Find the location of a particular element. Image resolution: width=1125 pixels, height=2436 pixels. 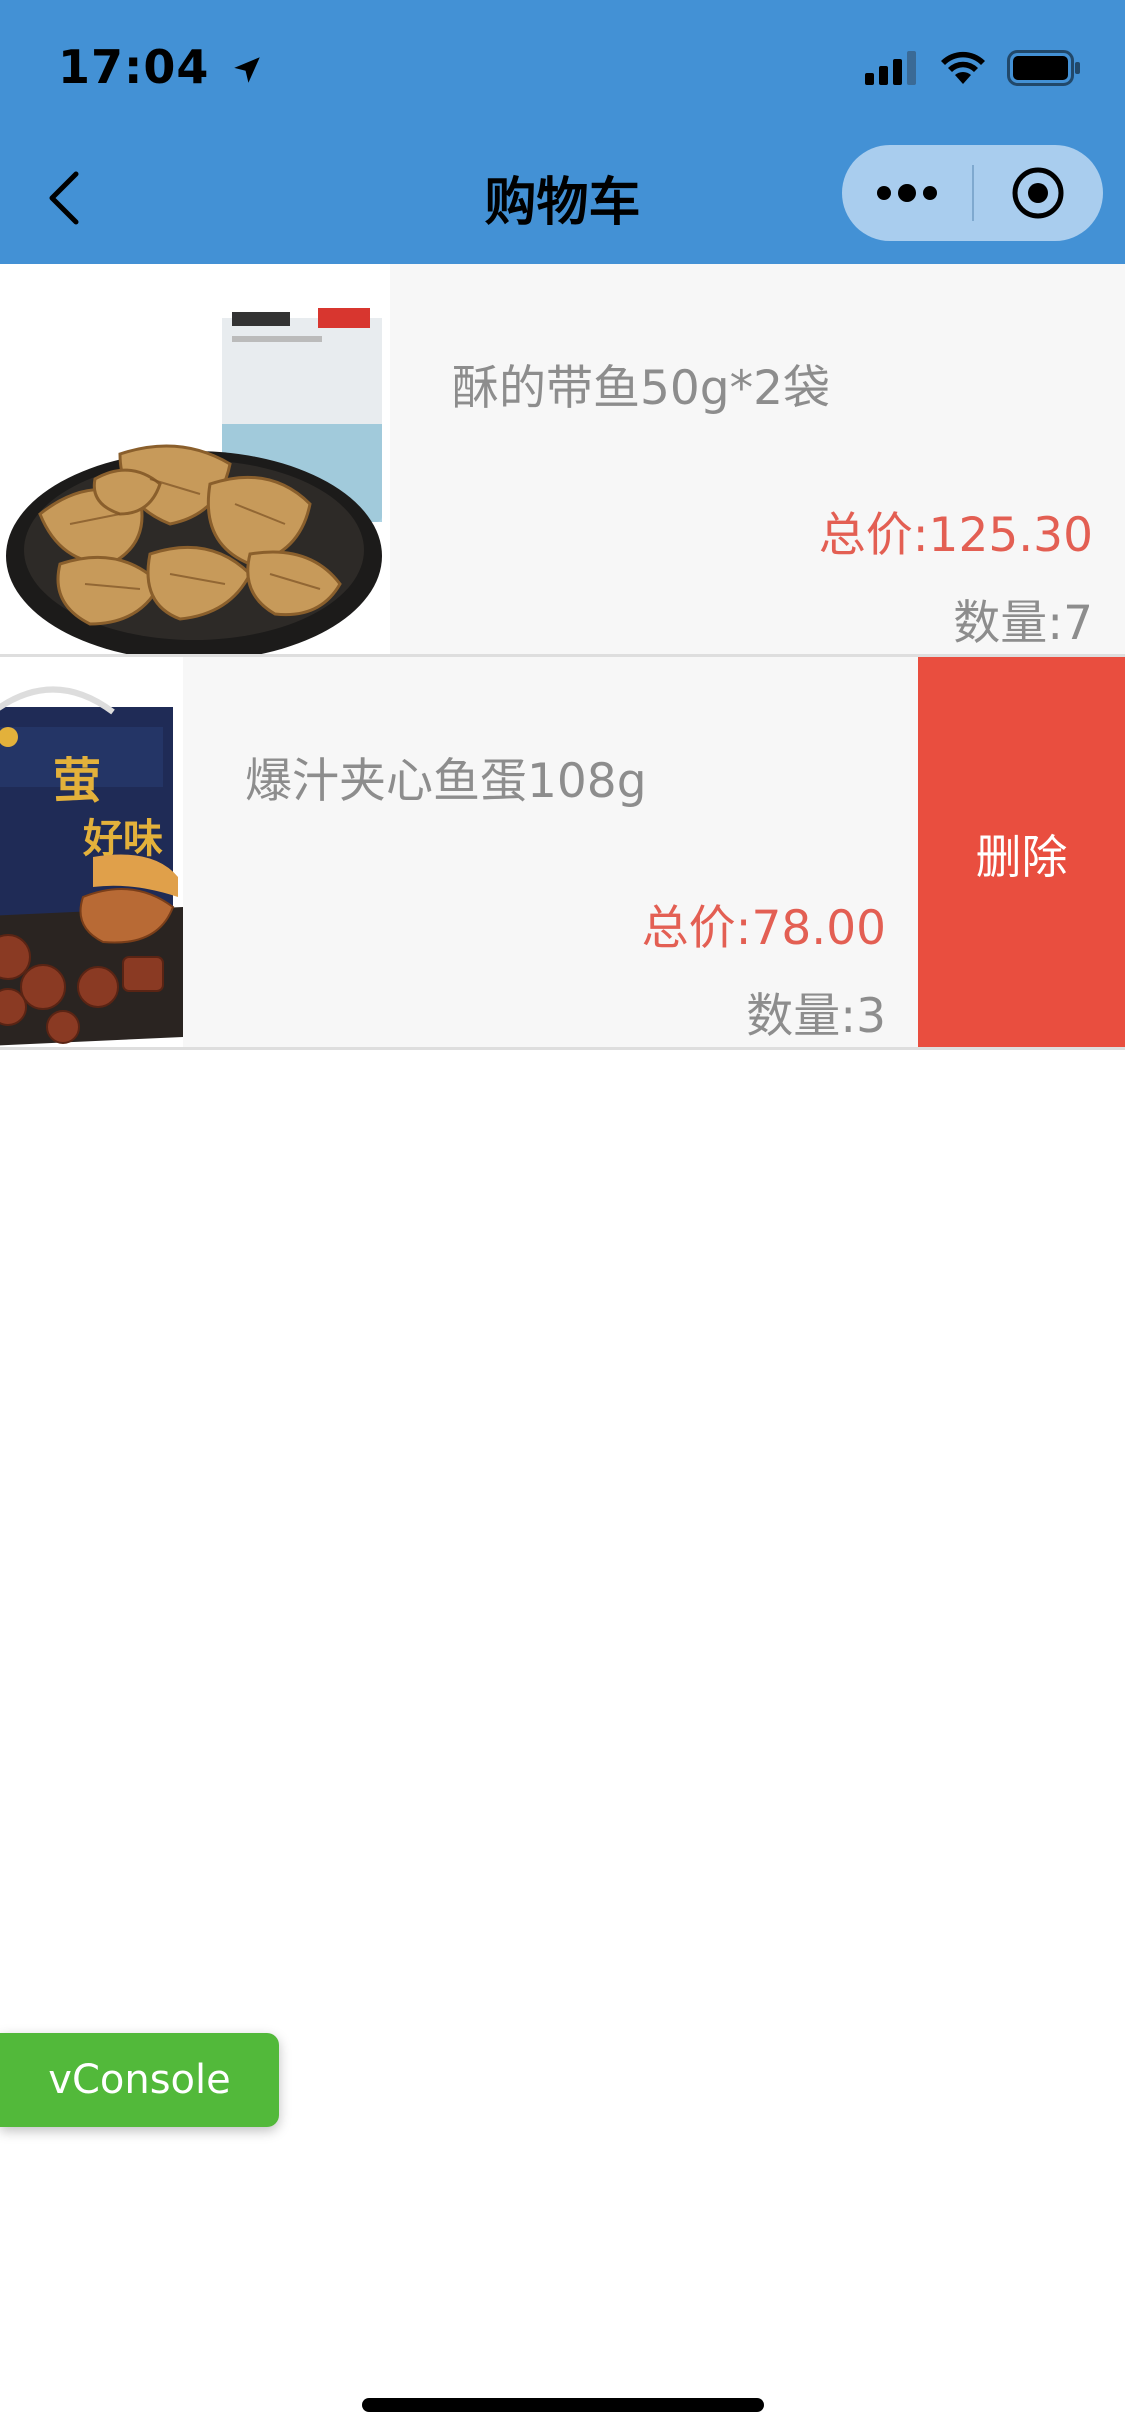

close-button is located at coordinates (1038, 193).